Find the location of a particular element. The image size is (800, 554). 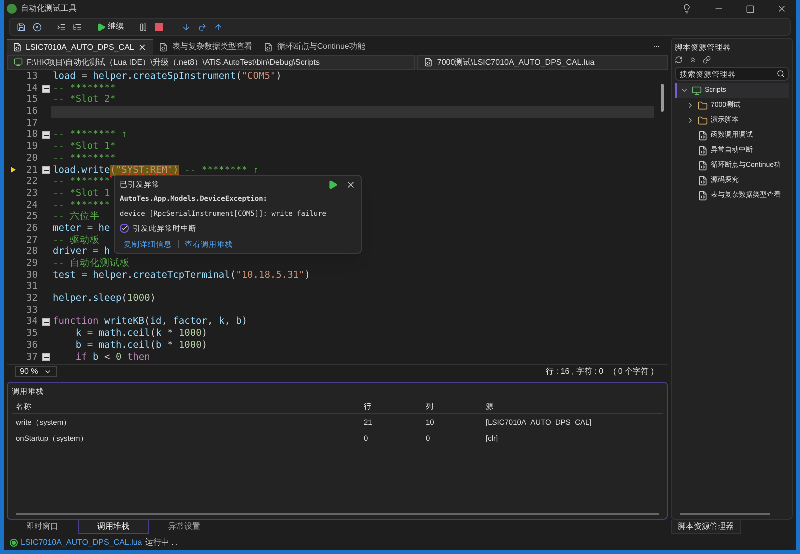

line-number: 13 is located at coordinates (32, 77).